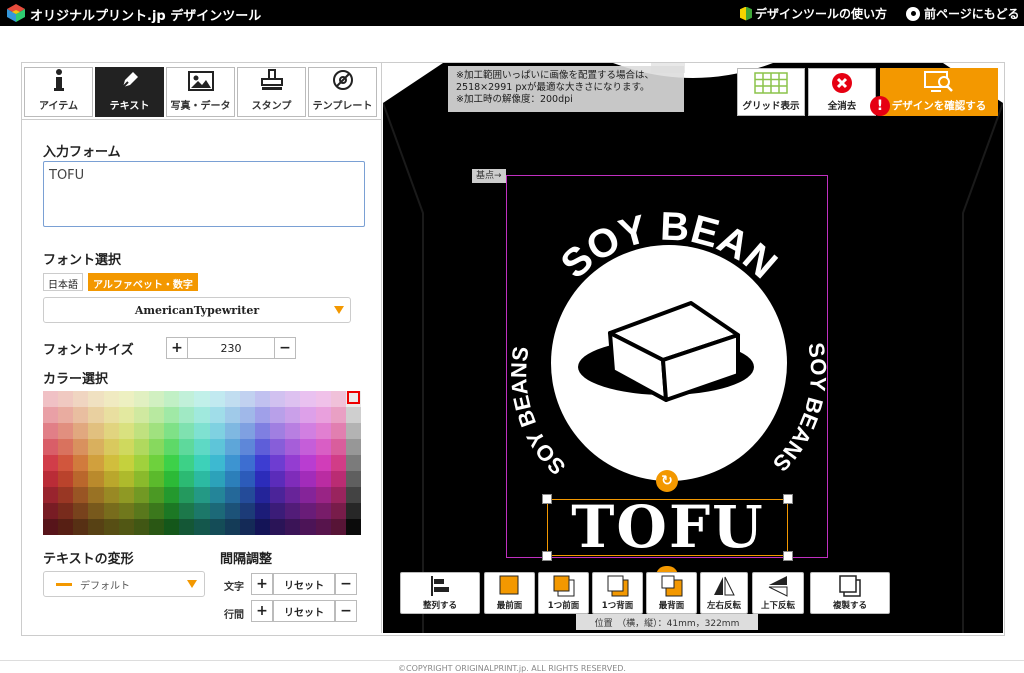 Image resolution: width=1024 pixels, height=673 pixels. Describe the element at coordinates (342, 92) in the screenshot. I see `tab-template: テンプレート` at that location.